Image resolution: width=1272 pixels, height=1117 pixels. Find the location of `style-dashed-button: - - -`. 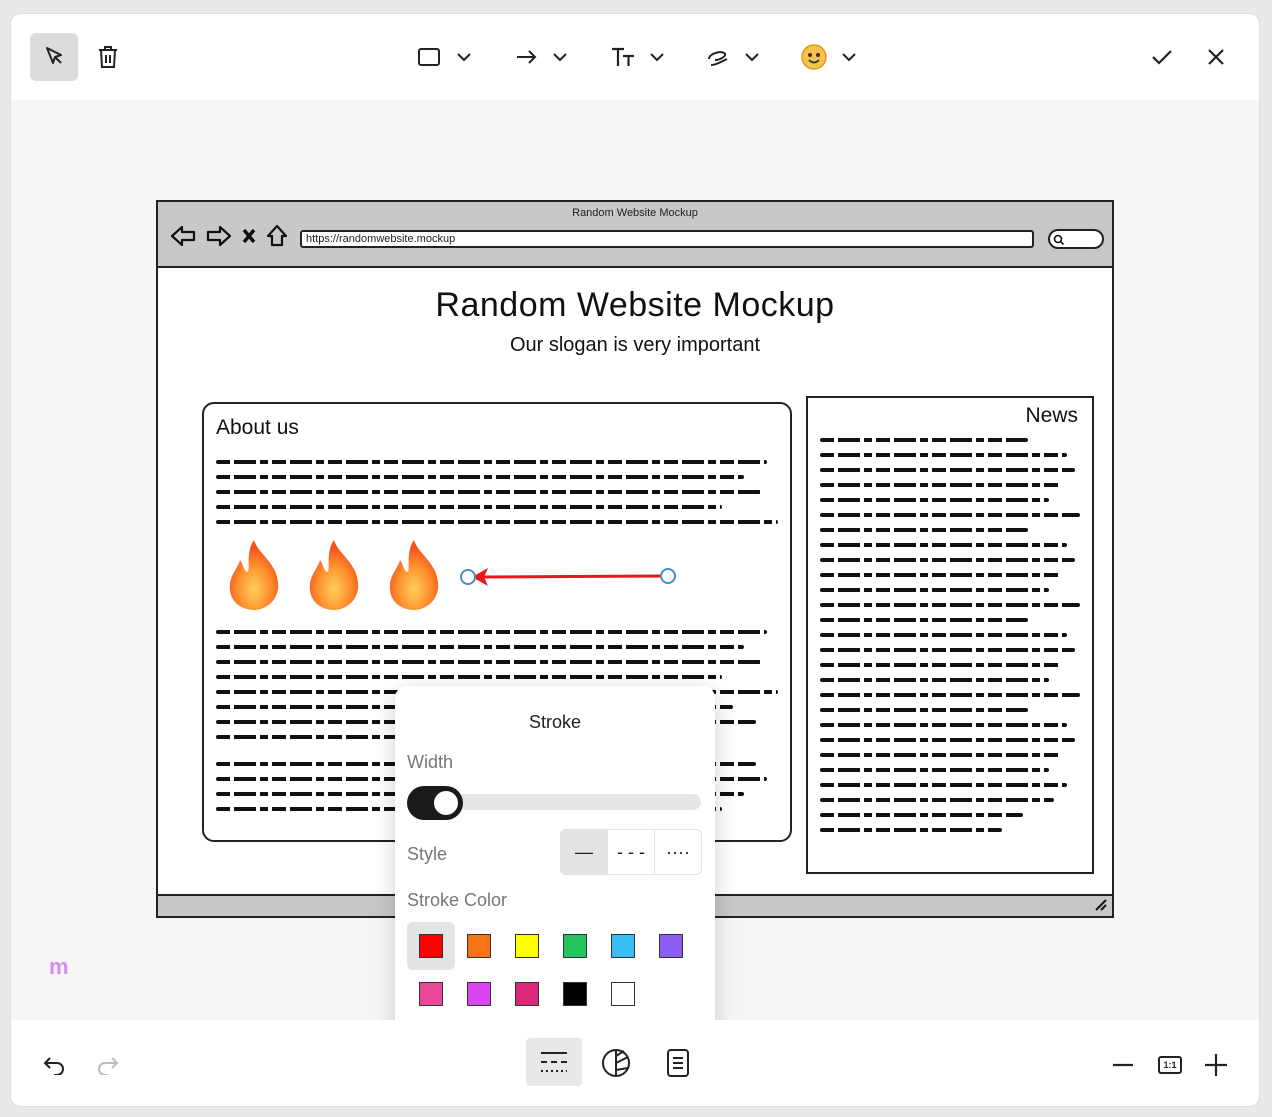

style-dashed-button: - - - is located at coordinates (631, 852).